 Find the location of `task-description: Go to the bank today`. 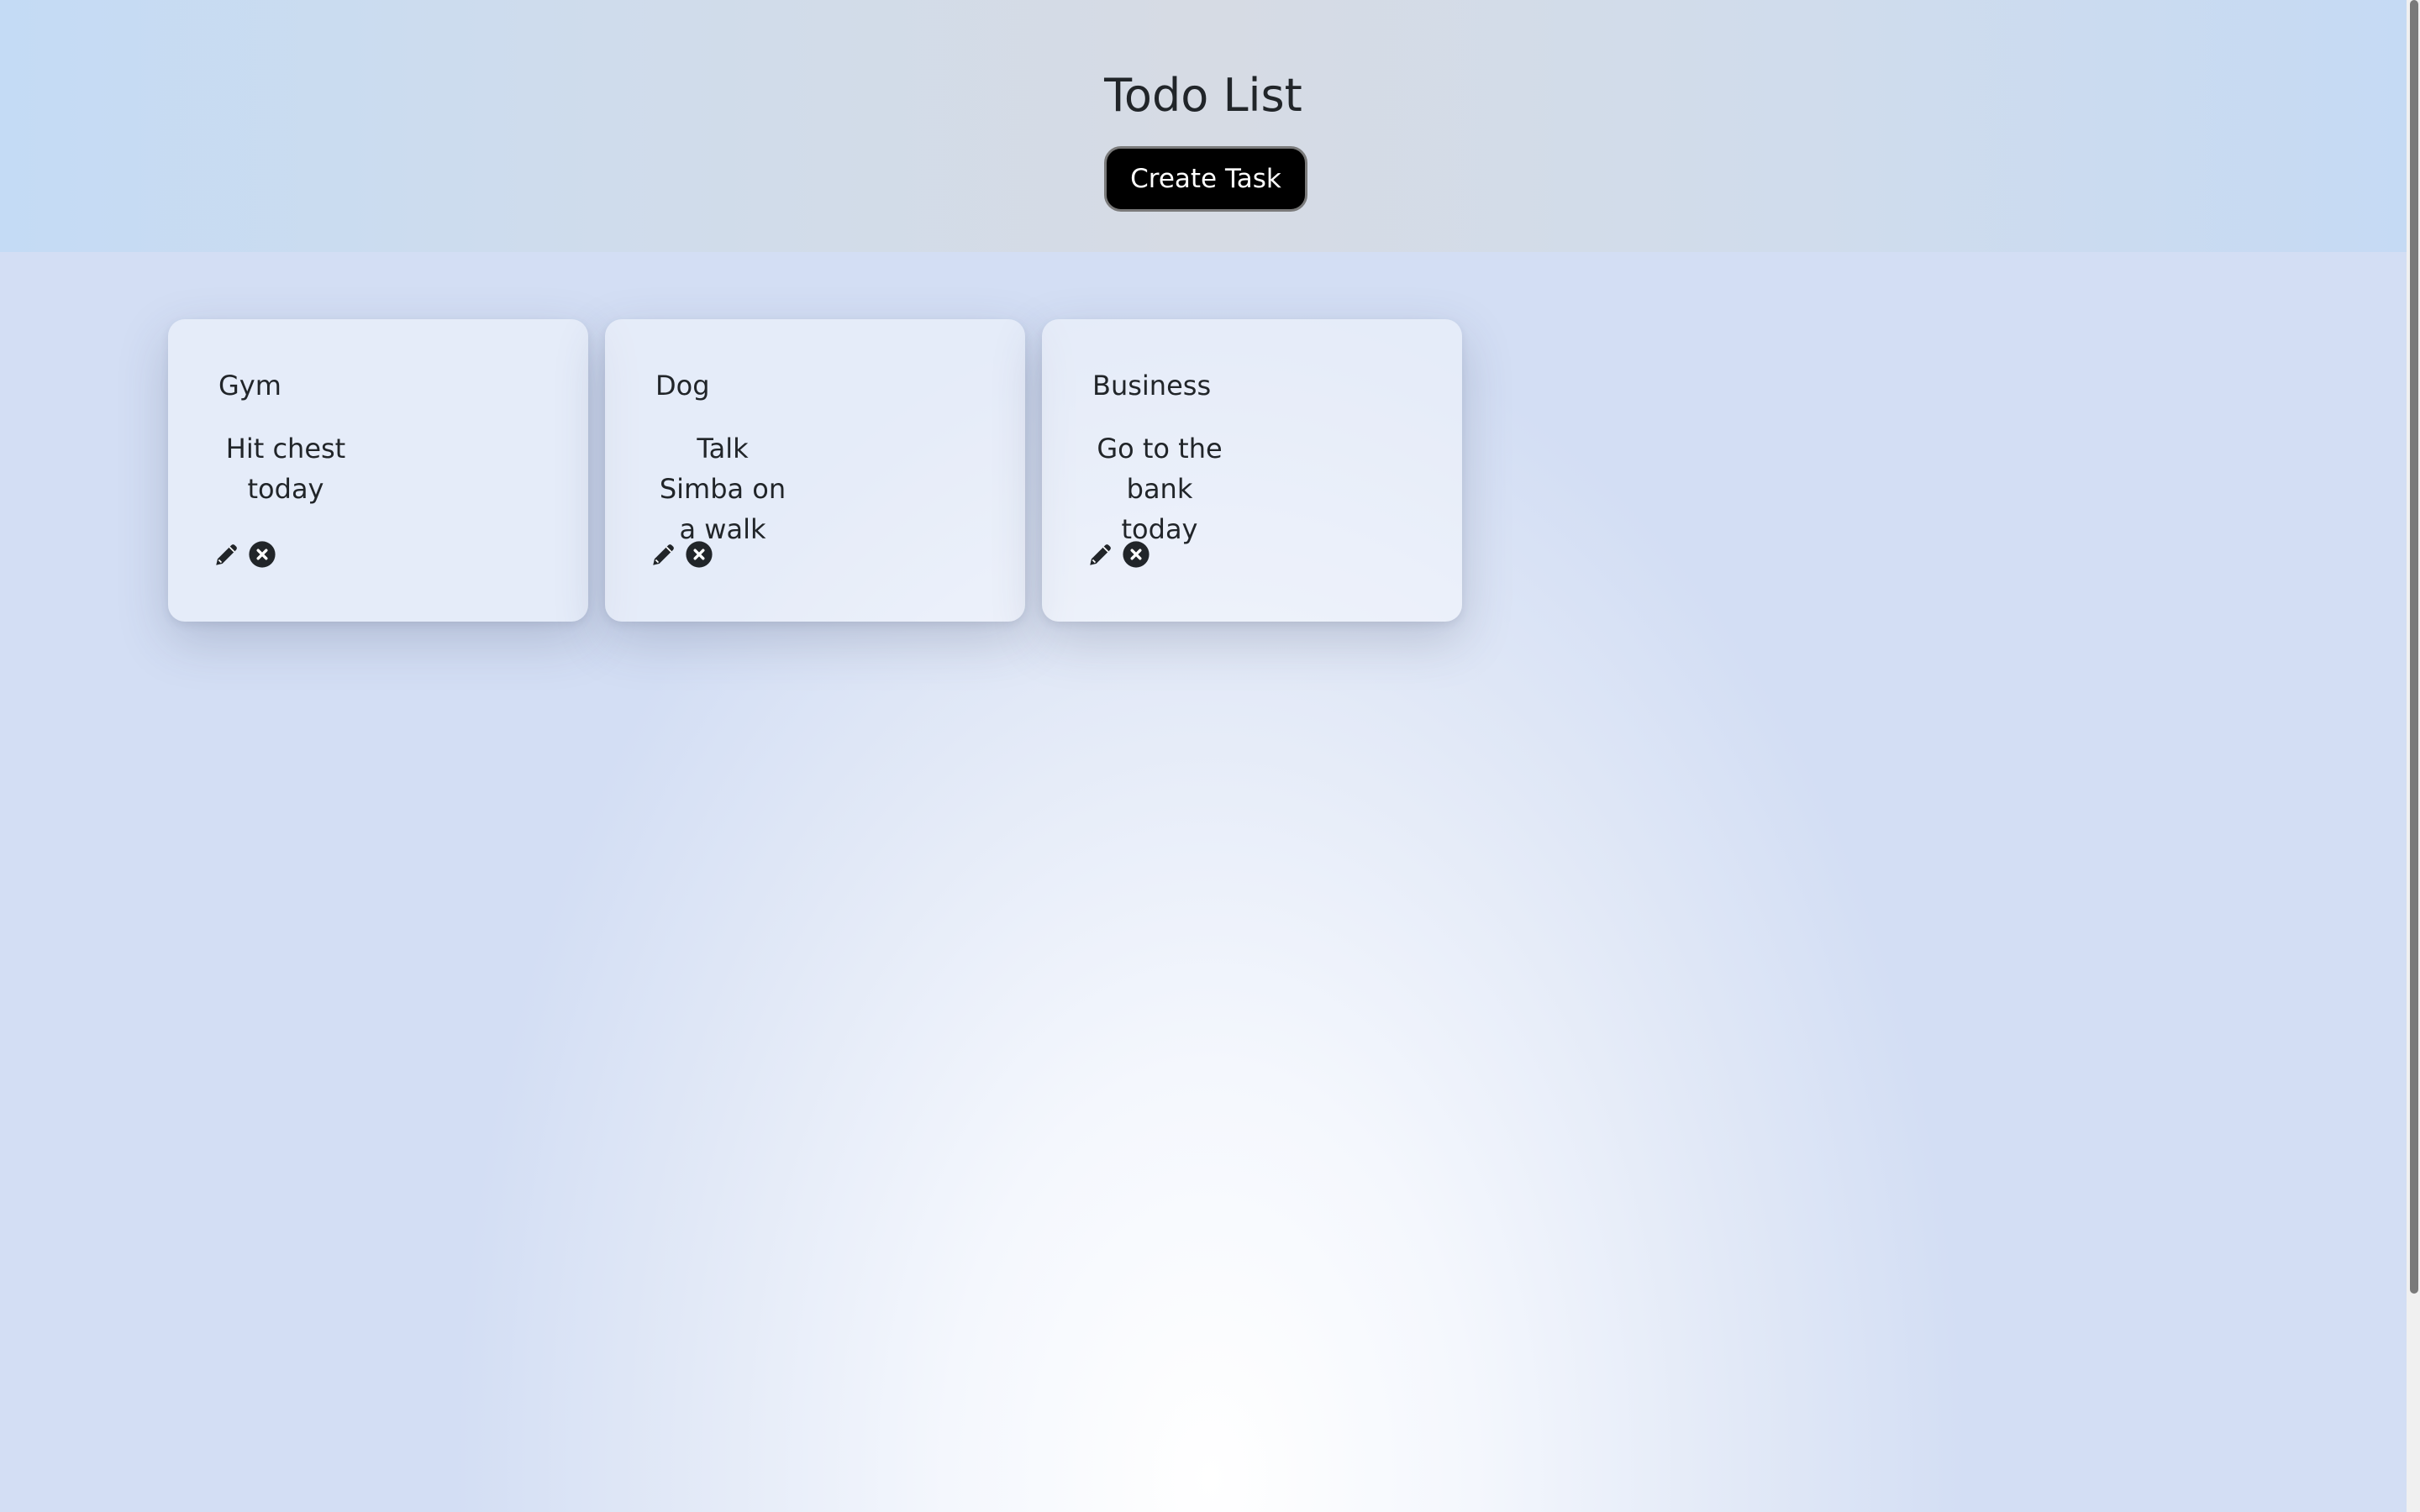

task-description: Go to the bank today is located at coordinates (1160, 489).